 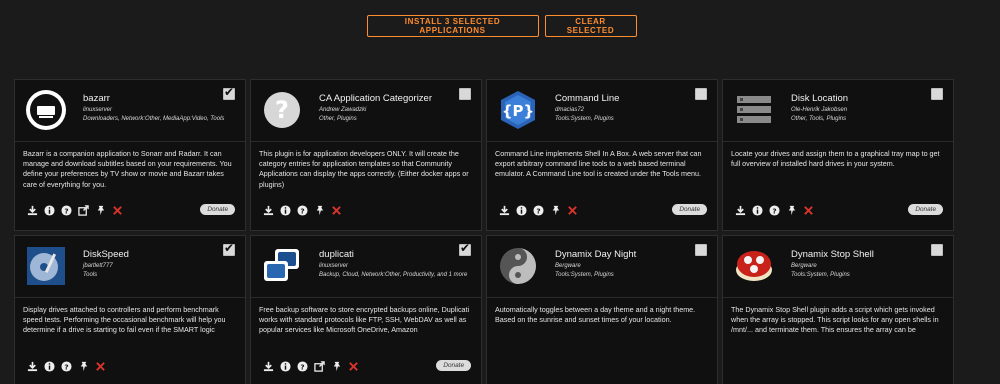 What do you see at coordinates (130, 267) in the screenshot?
I see `app-card-header: DiskSpeed jbartlett777 Tools` at bounding box center [130, 267].